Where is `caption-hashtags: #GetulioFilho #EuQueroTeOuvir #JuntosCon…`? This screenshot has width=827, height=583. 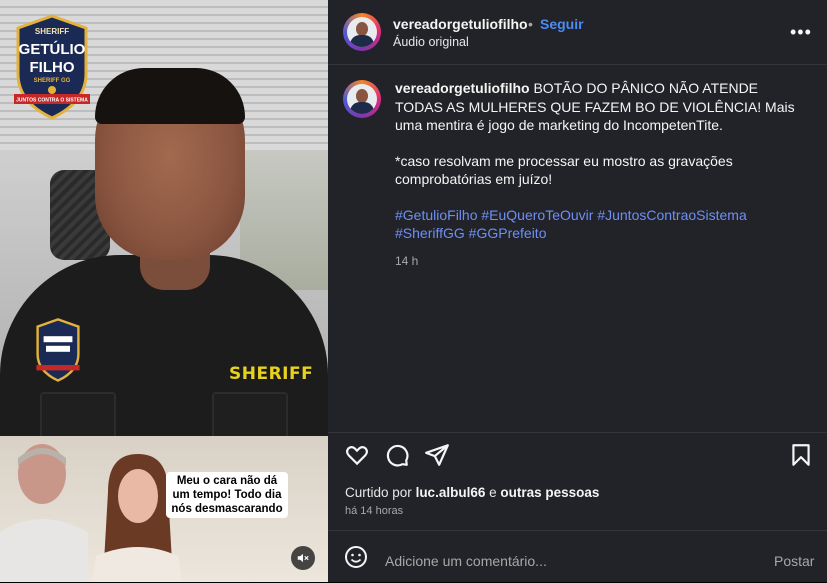 caption-hashtags: #GetulioFilho #EuQueroTeOuvir #JuntosCon… is located at coordinates (600, 224).